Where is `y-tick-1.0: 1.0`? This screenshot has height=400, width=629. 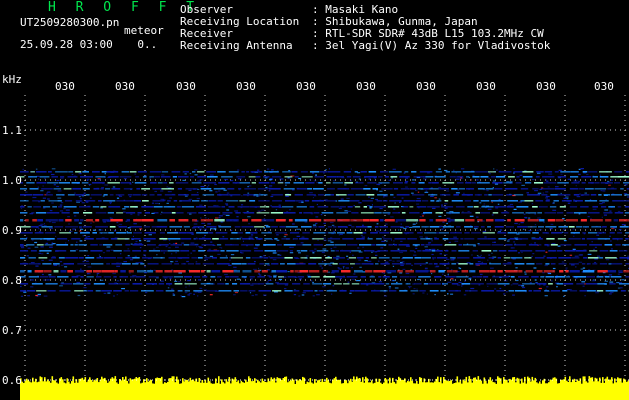 y-tick-1.0: 1.0 is located at coordinates (12, 180).